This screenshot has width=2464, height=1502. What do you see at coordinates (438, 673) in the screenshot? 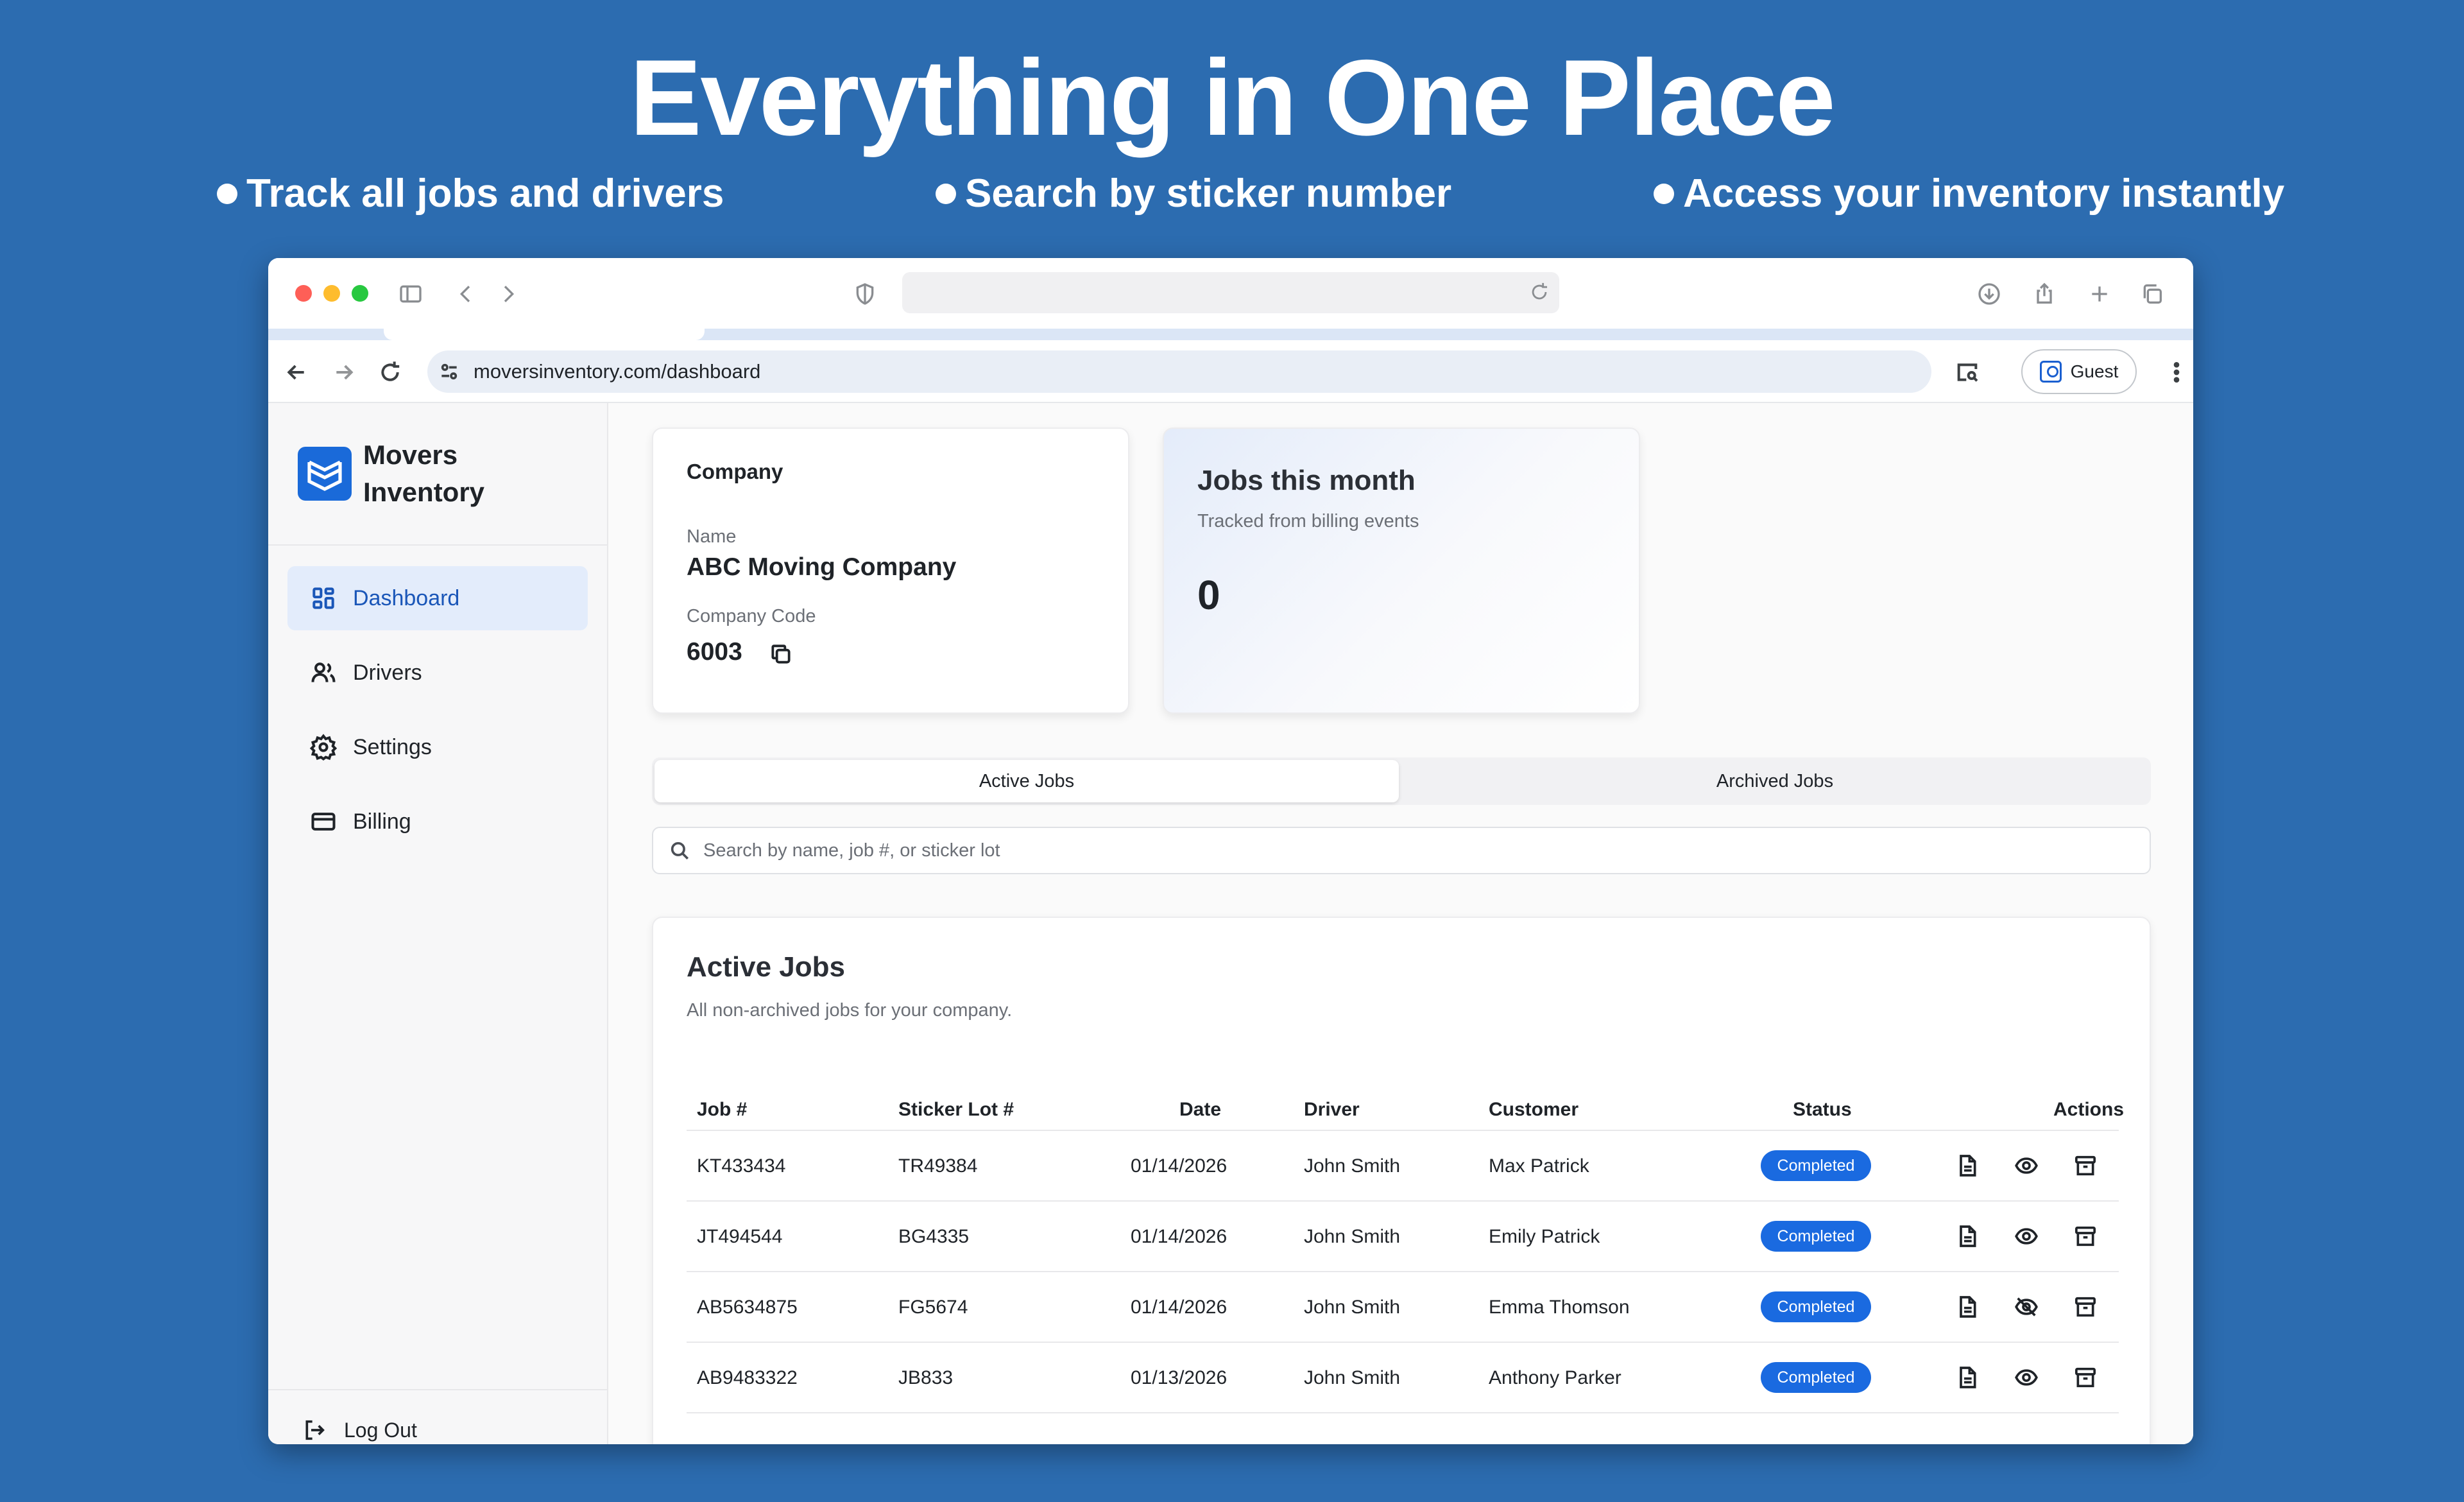
I see `sidebar-item-drivers: Drivers` at bounding box center [438, 673].